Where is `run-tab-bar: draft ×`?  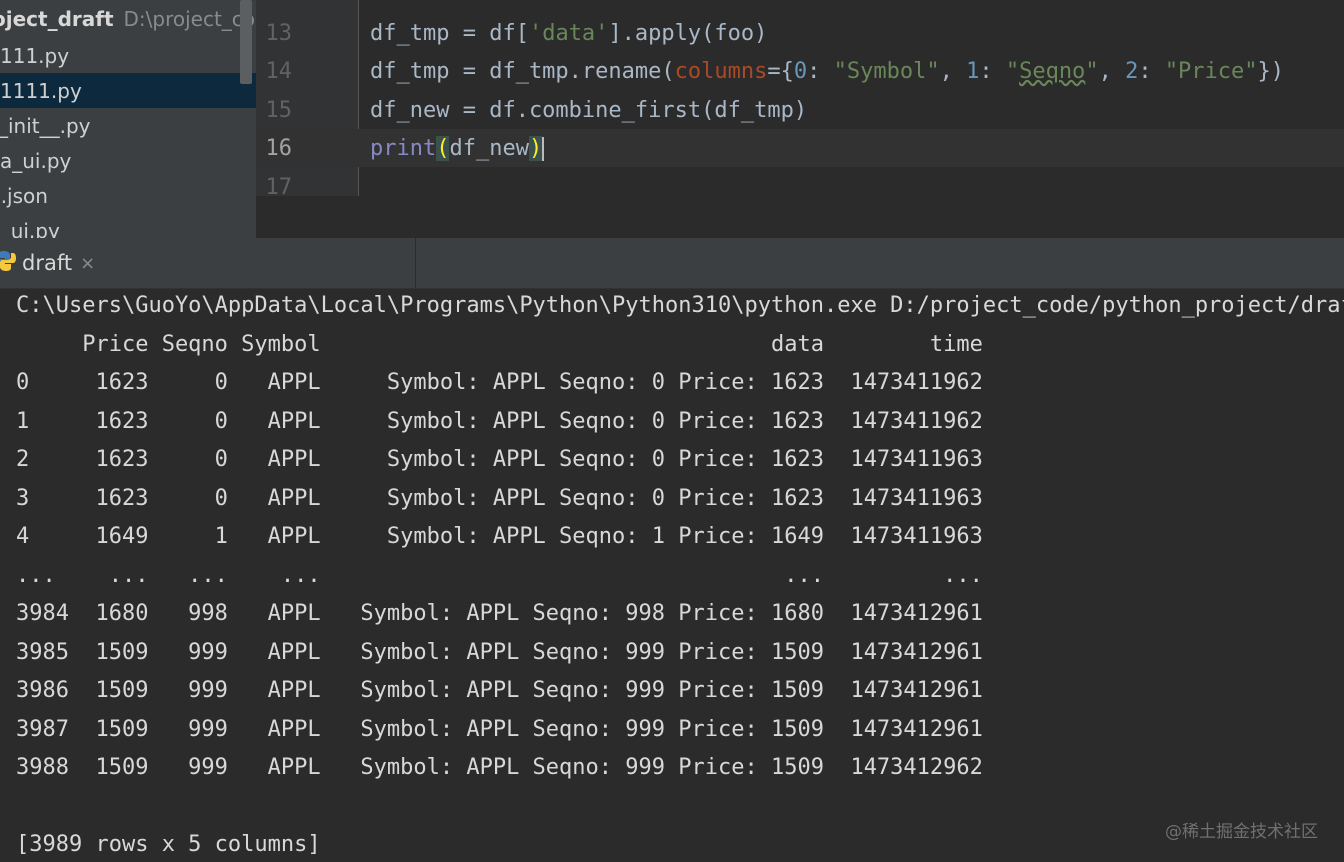
run-tab-bar: draft × is located at coordinates (672, 263).